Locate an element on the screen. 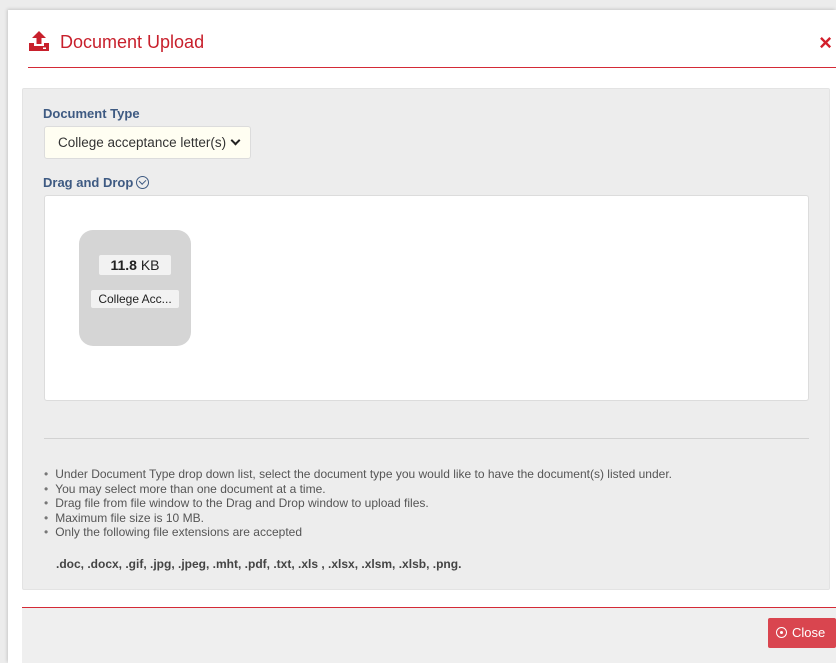 Image resolution: width=836 pixels, height=663 pixels. upload-icon is located at coordinates (39, 41).